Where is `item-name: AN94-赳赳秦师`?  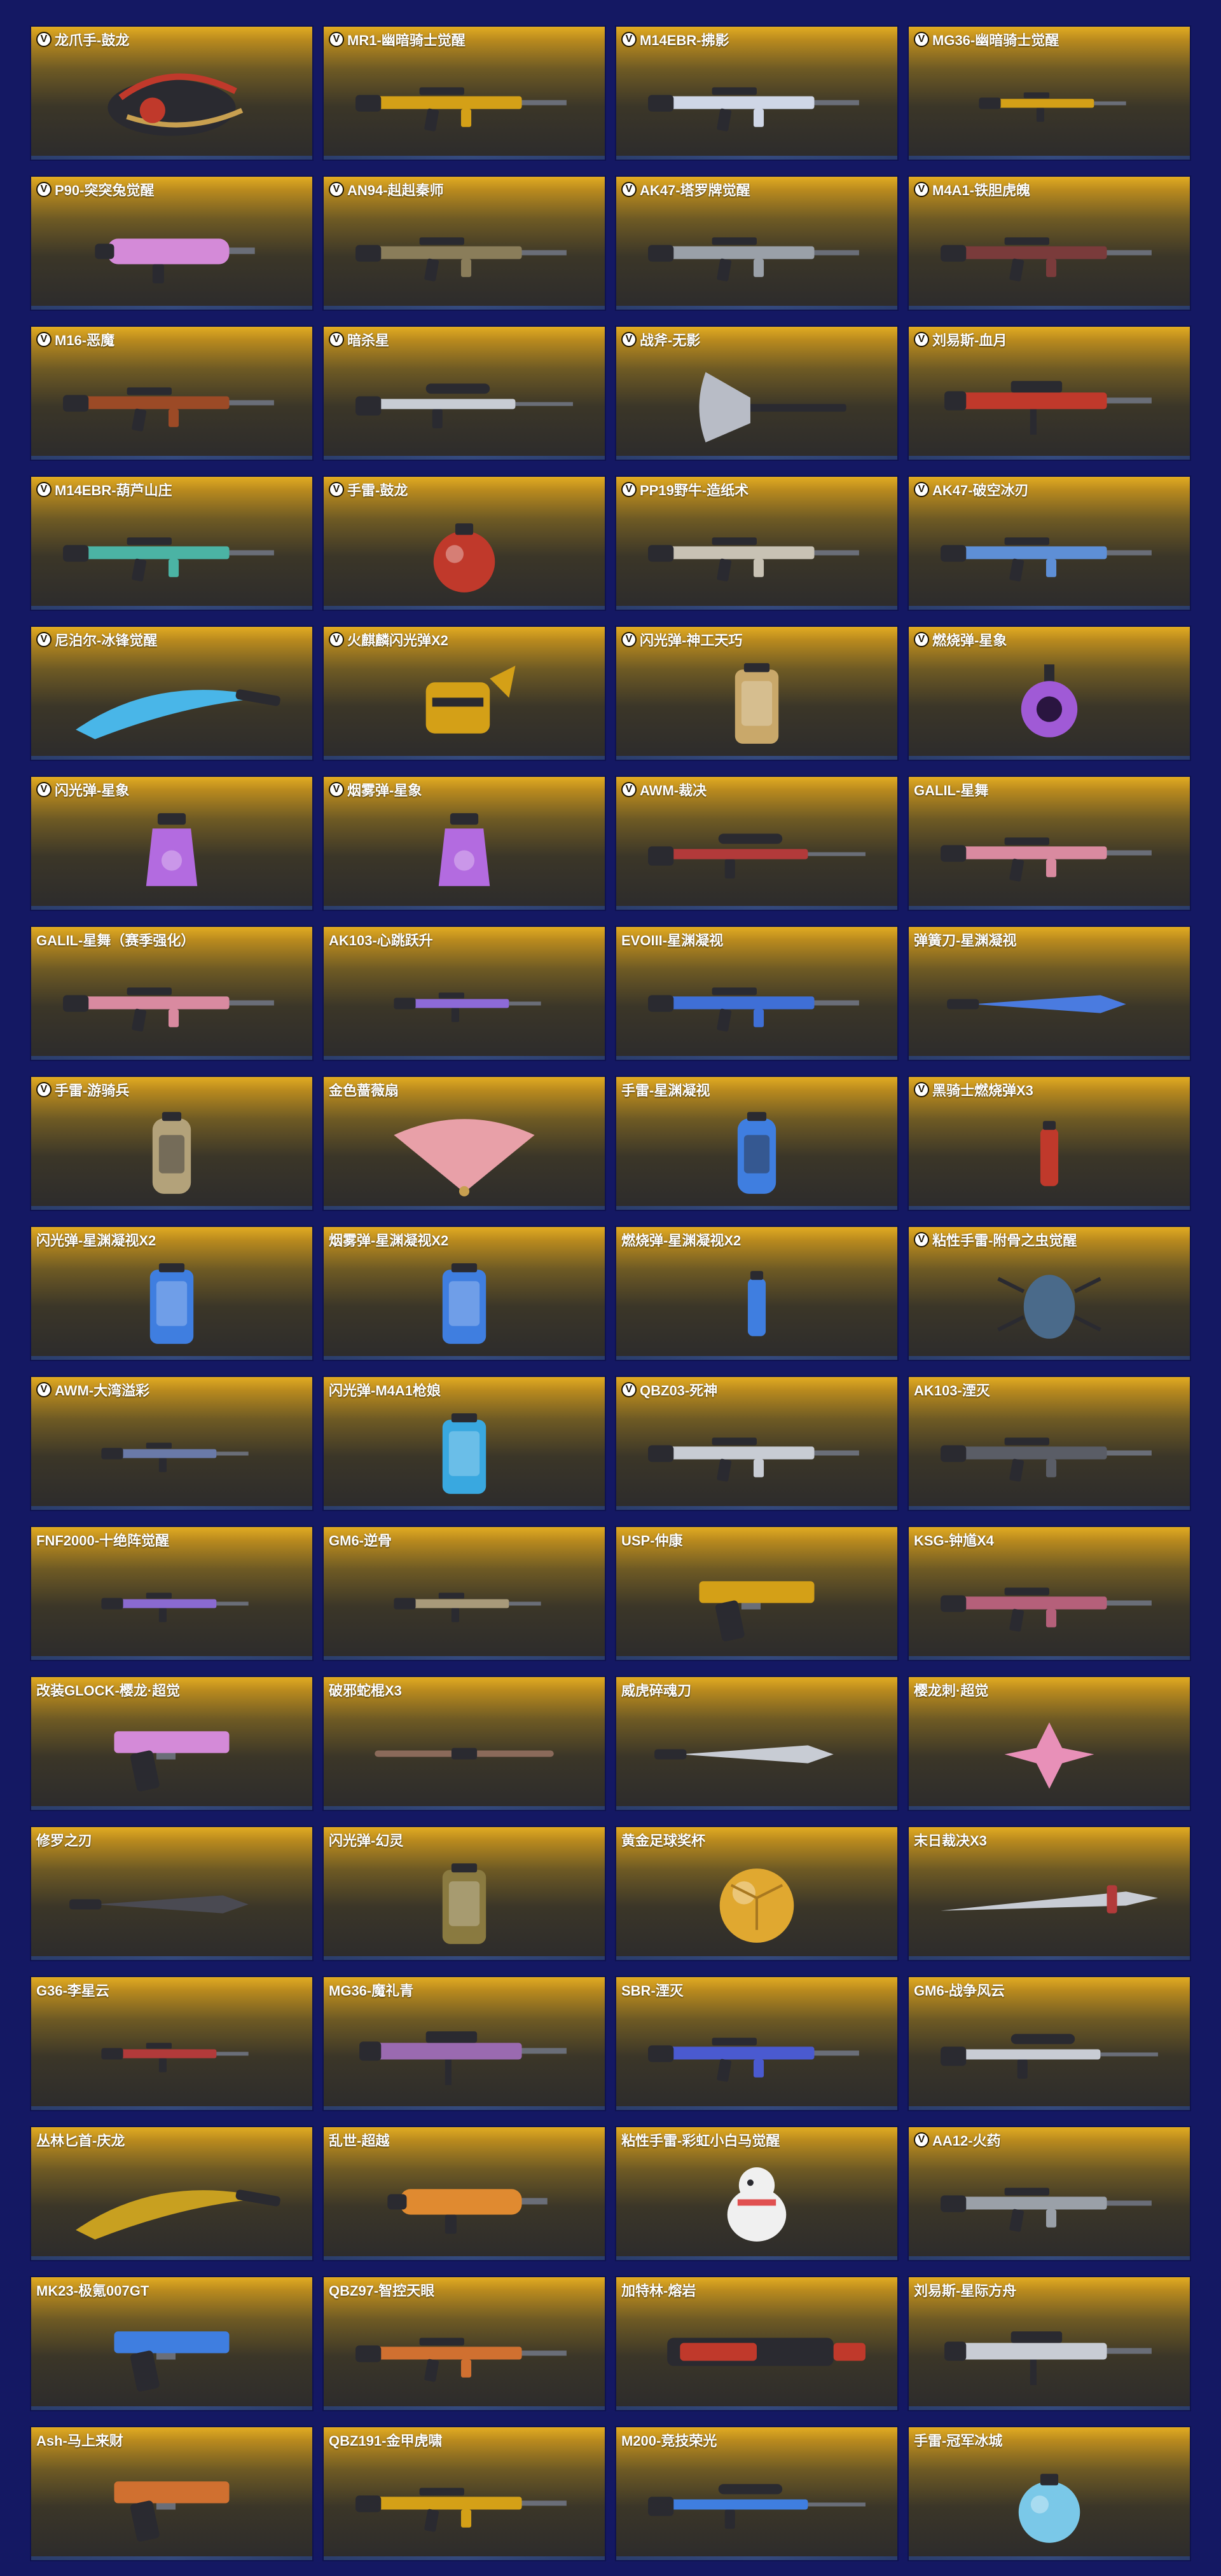 item-name: AN94-赳赳秦师 is located at coordinates (395, 190).